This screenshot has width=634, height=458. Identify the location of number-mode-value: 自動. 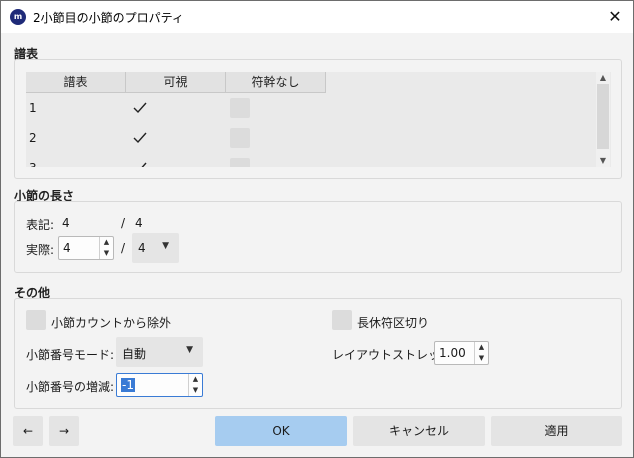
(134, 354).